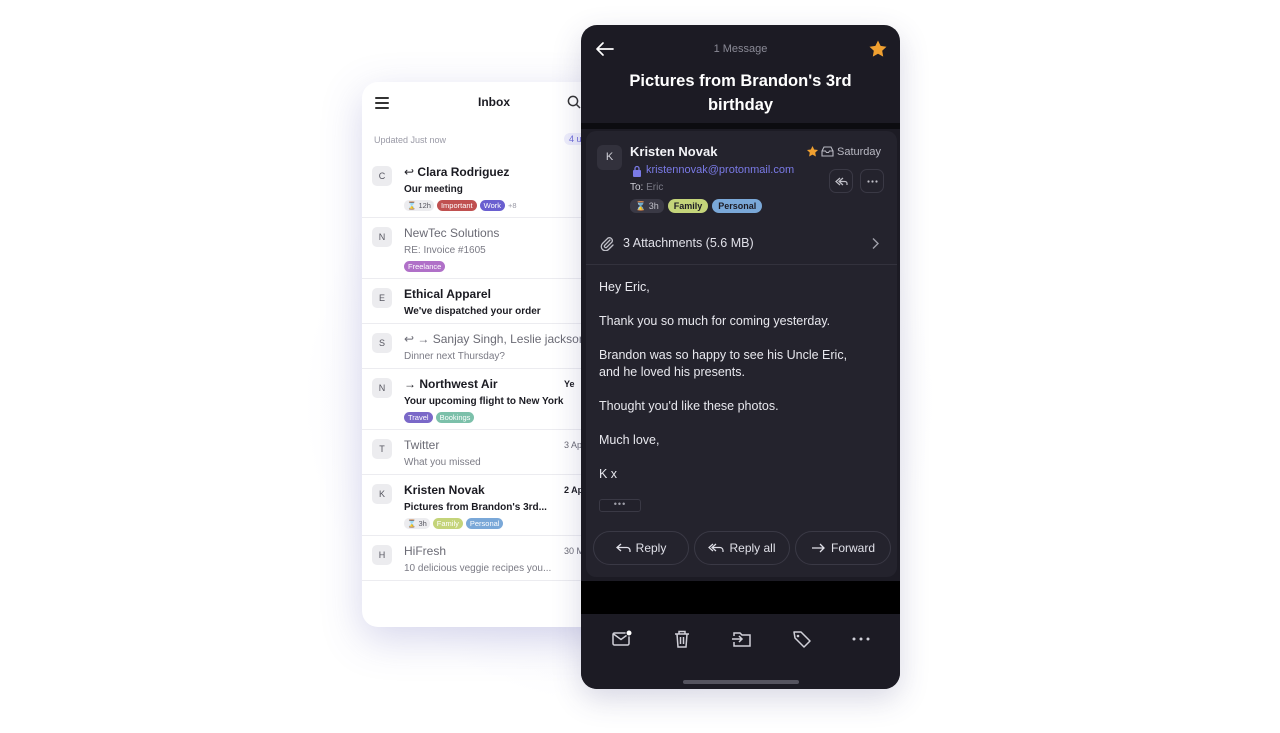  What do you see at coordinates (624, 287) in the screenshot?
I see `body-greeting: Hey Eric,` at bounding box center [624, 287].